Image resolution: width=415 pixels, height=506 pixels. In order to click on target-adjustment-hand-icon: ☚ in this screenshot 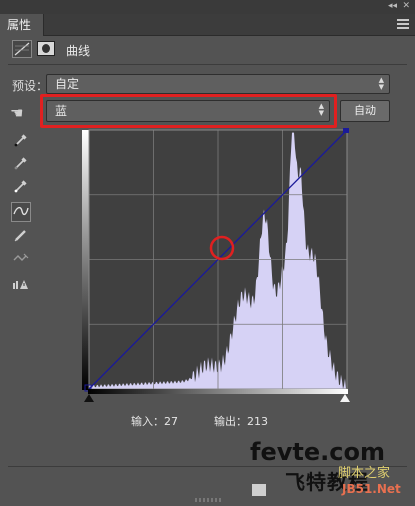, I will do `click(16, 113)`.